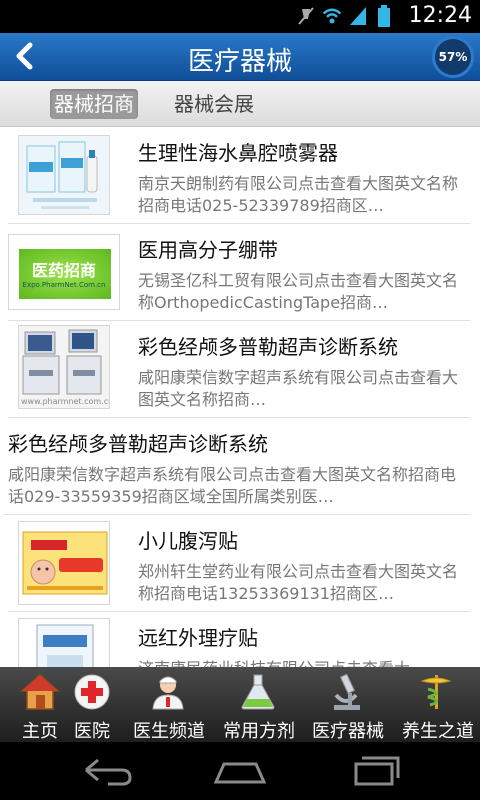 This screenshot has width=480, height=800. I want to click on signal-icon, so click(358, 16).